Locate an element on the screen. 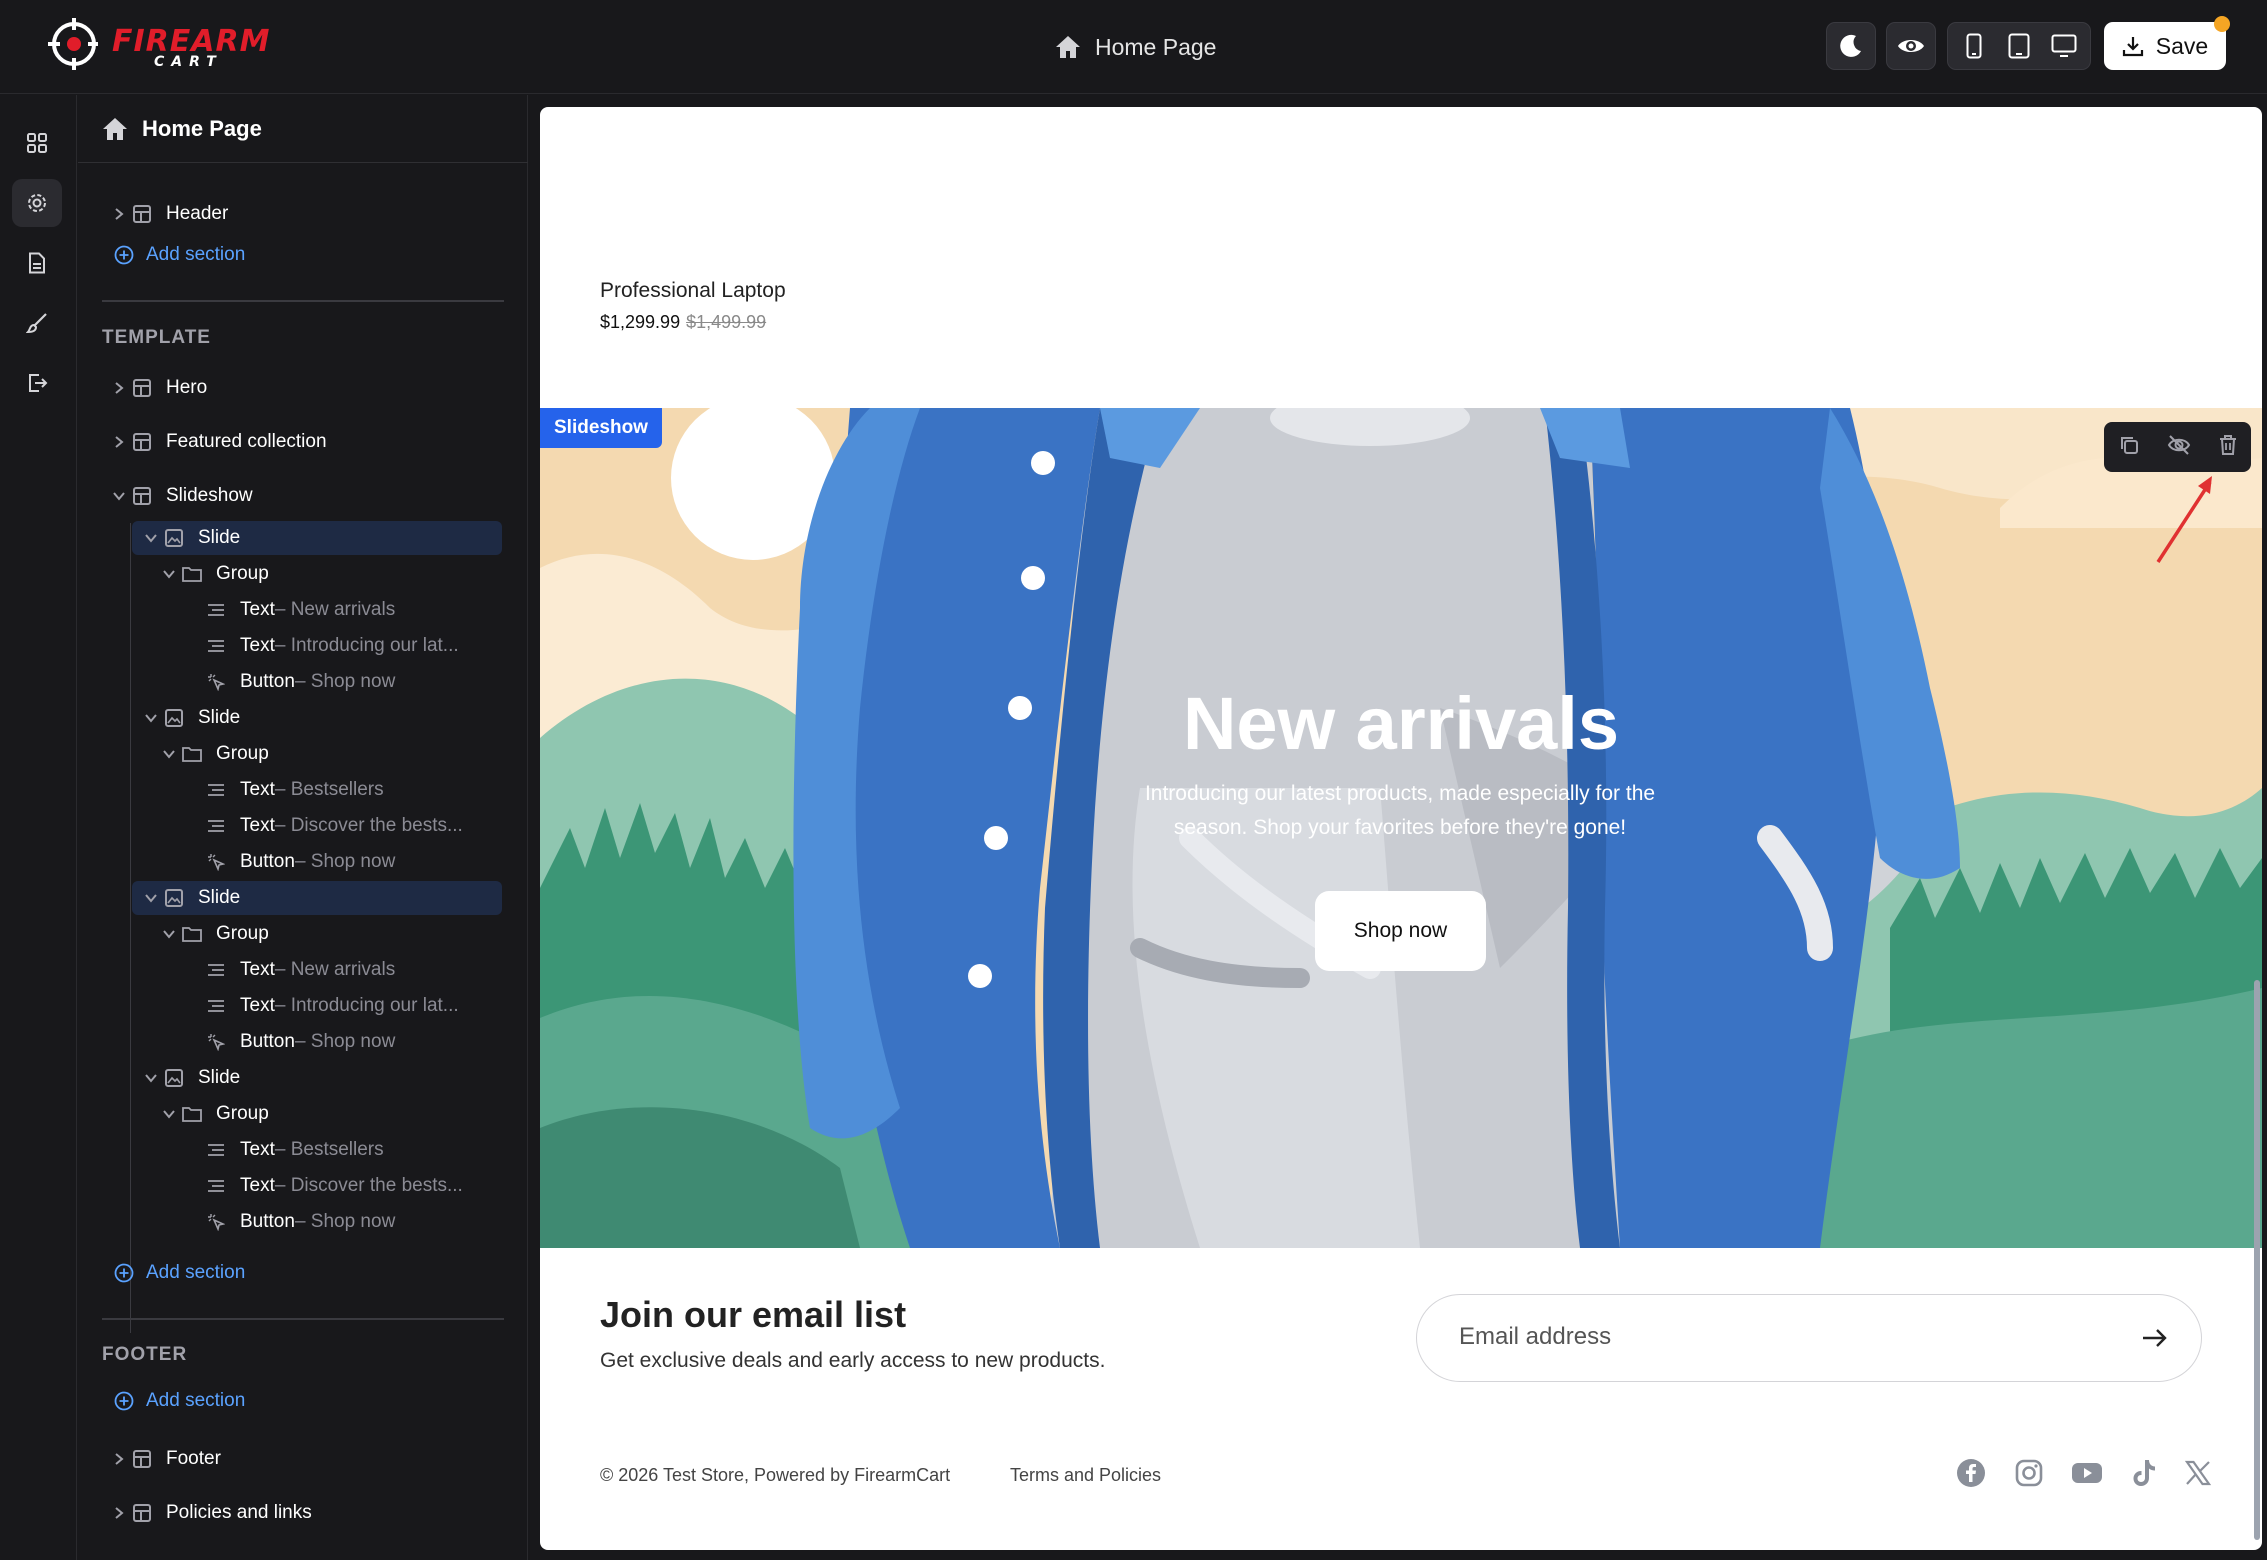 The width and height of the screenshot is (2267, 1560). tree-sublabel: – Shop now is located at coordinates (345, 681).